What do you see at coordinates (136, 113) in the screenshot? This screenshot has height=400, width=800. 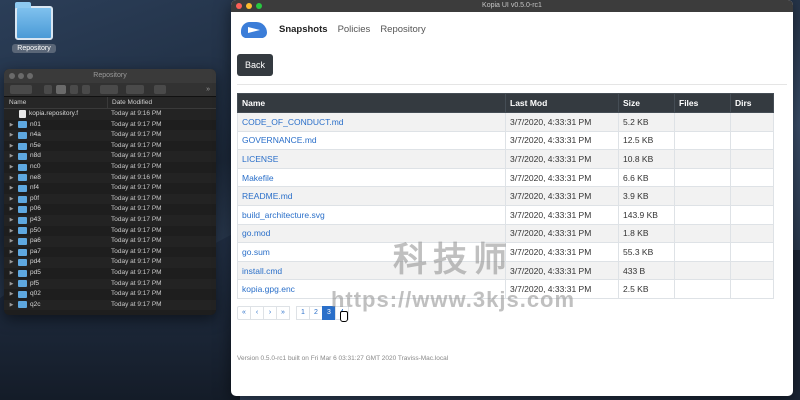 I see `finder-row-date: Today at 9:16 PM` at bounding box center [136, 113].